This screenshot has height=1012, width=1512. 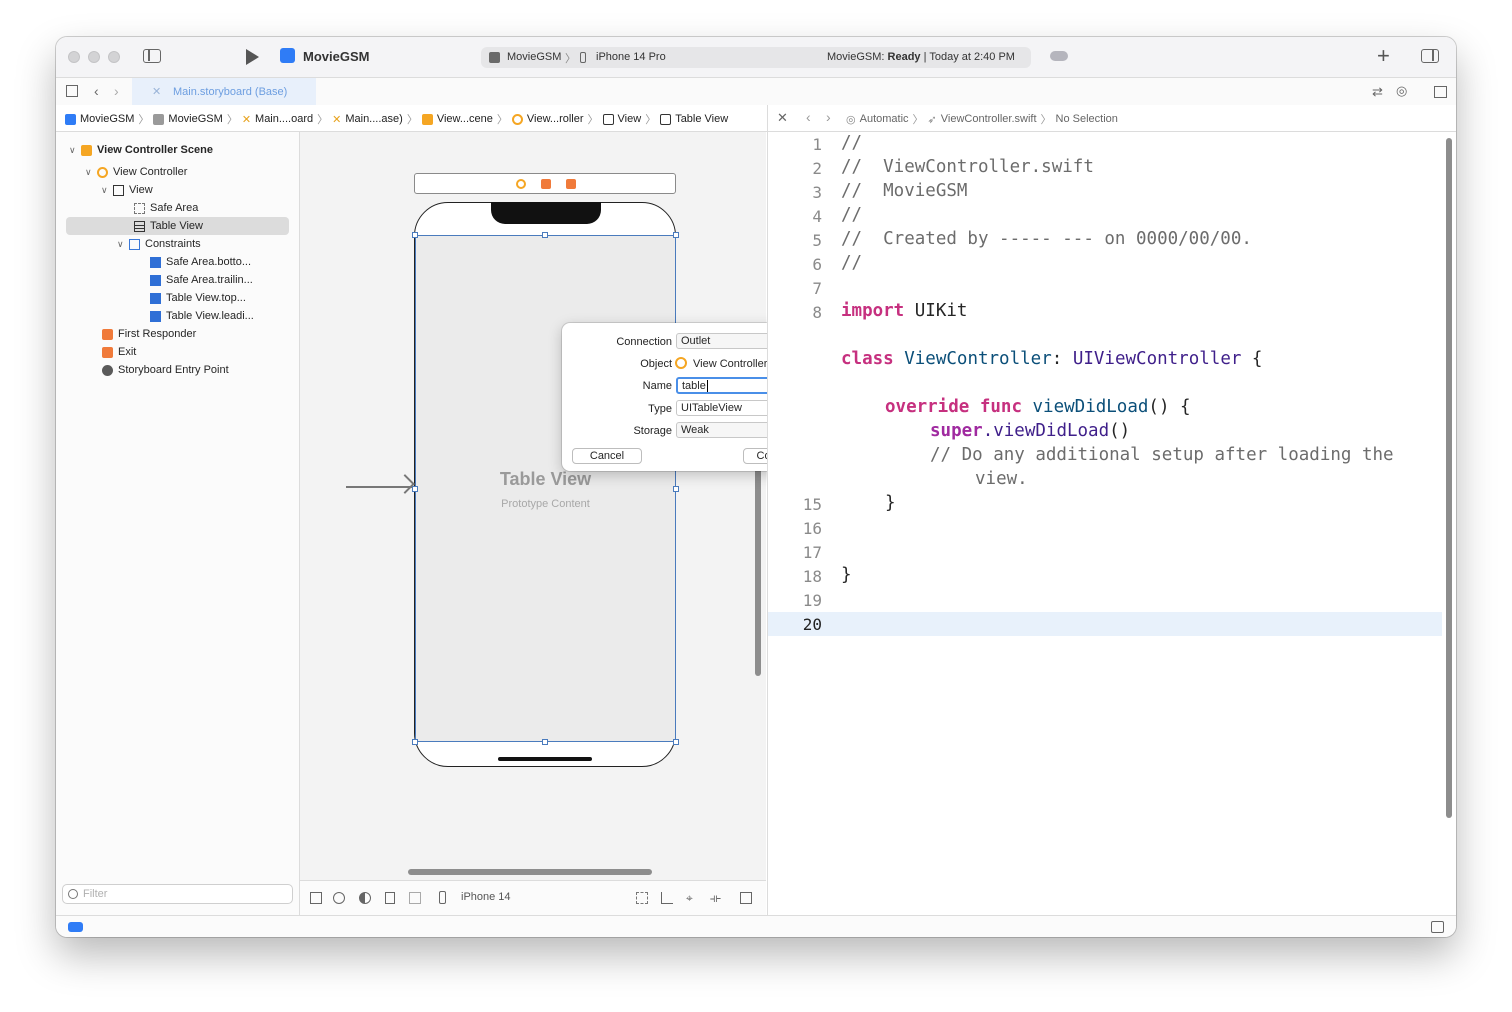 I want to click on activity-status: MovieGSM: Ready | Today at 2:40 PM, so click(x=921, y=57).